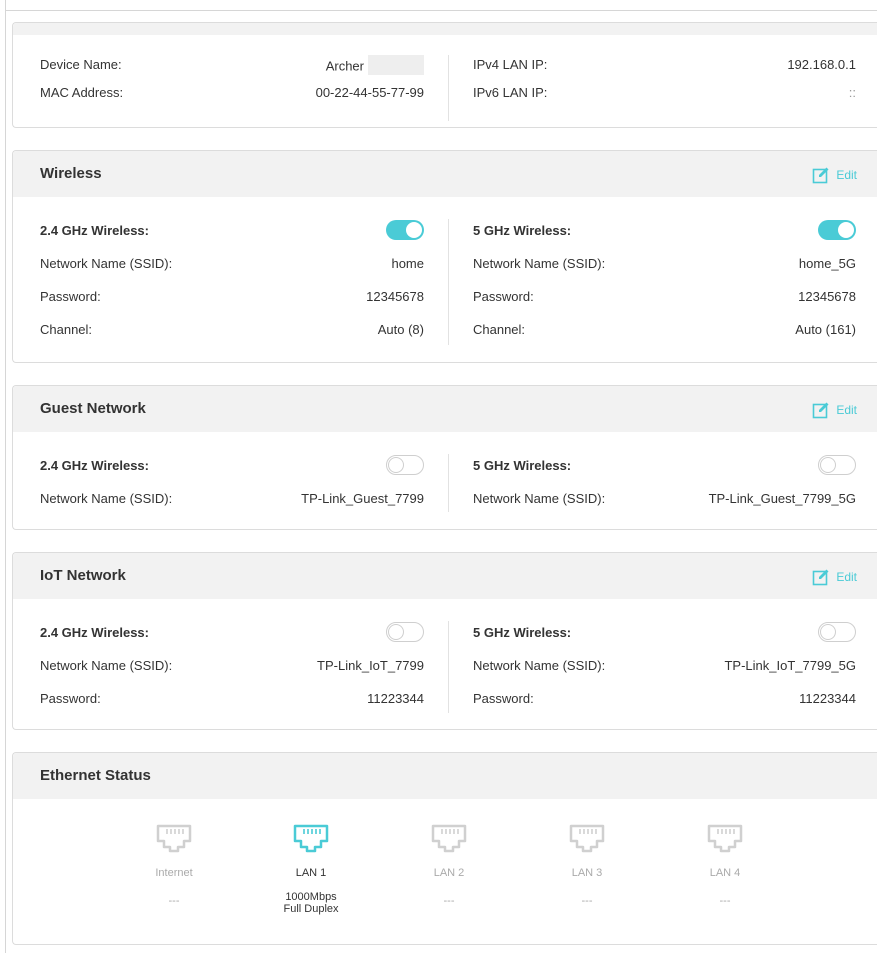 The width and height of the screenshot is (877, 953). What do you see at coordinates (232, 674) in the screenshot?
I see `iot-24-ssid-row: Network Name (SSID): TP-Link_IoT_7799` at bounding box center [232, 674].